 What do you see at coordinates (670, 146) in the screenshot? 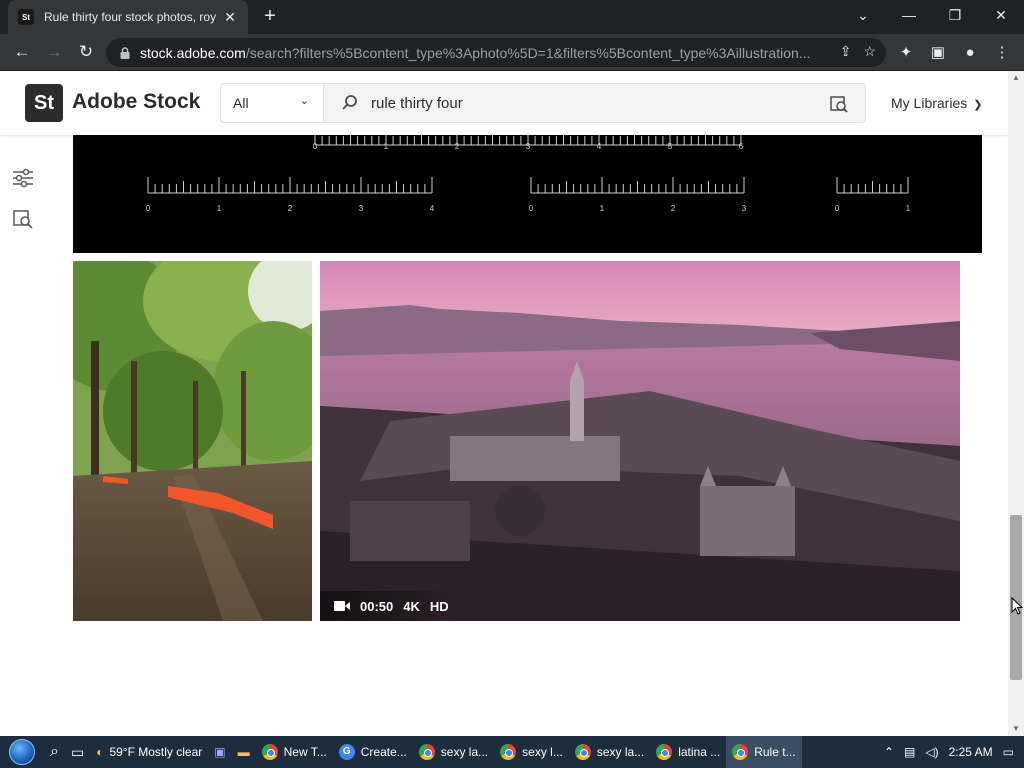
I see `ruler-label: 5` at bounding box center [670, 146].